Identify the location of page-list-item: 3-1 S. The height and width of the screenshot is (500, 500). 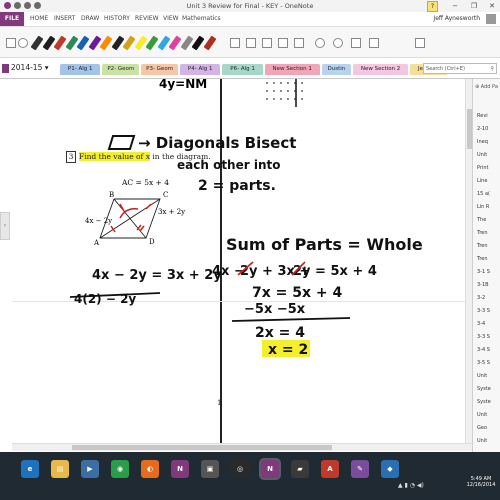
(486, 272).